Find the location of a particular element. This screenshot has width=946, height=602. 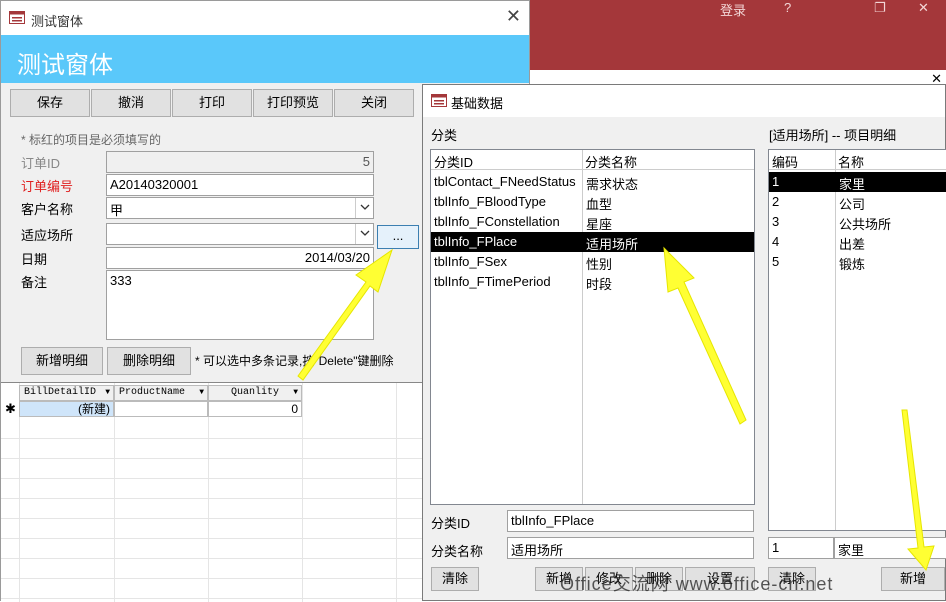

column-header-label: Quanlity is located at coordinates (254, 392).